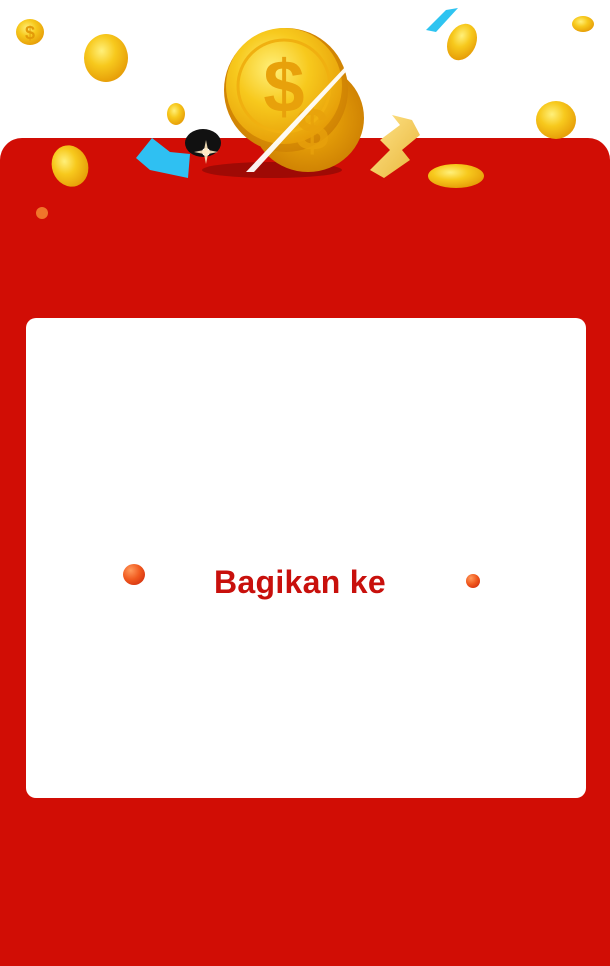  What do you see at coordinates (42, 213) in the screenshot?
I see `orange-dot` at bounding box center [42, 213].